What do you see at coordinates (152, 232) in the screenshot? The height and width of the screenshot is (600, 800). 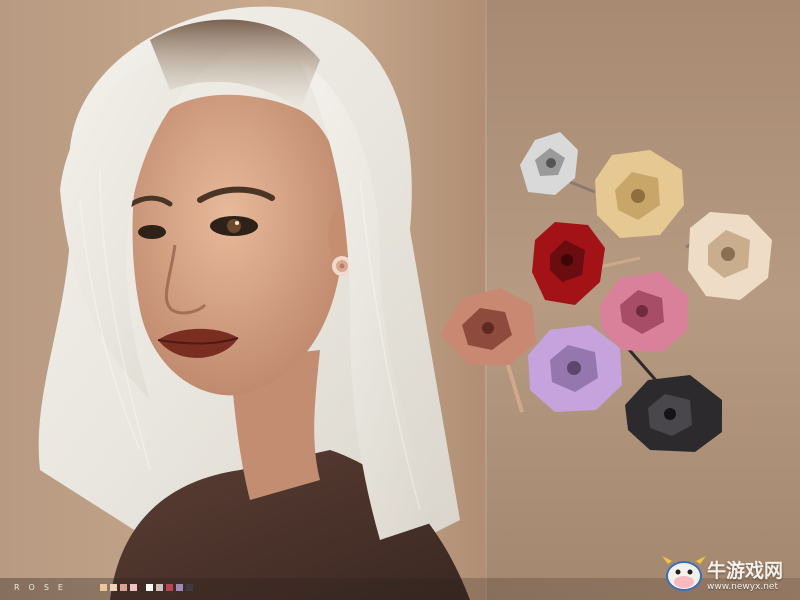 I see `left-eye` at bounding box center [152, 232].